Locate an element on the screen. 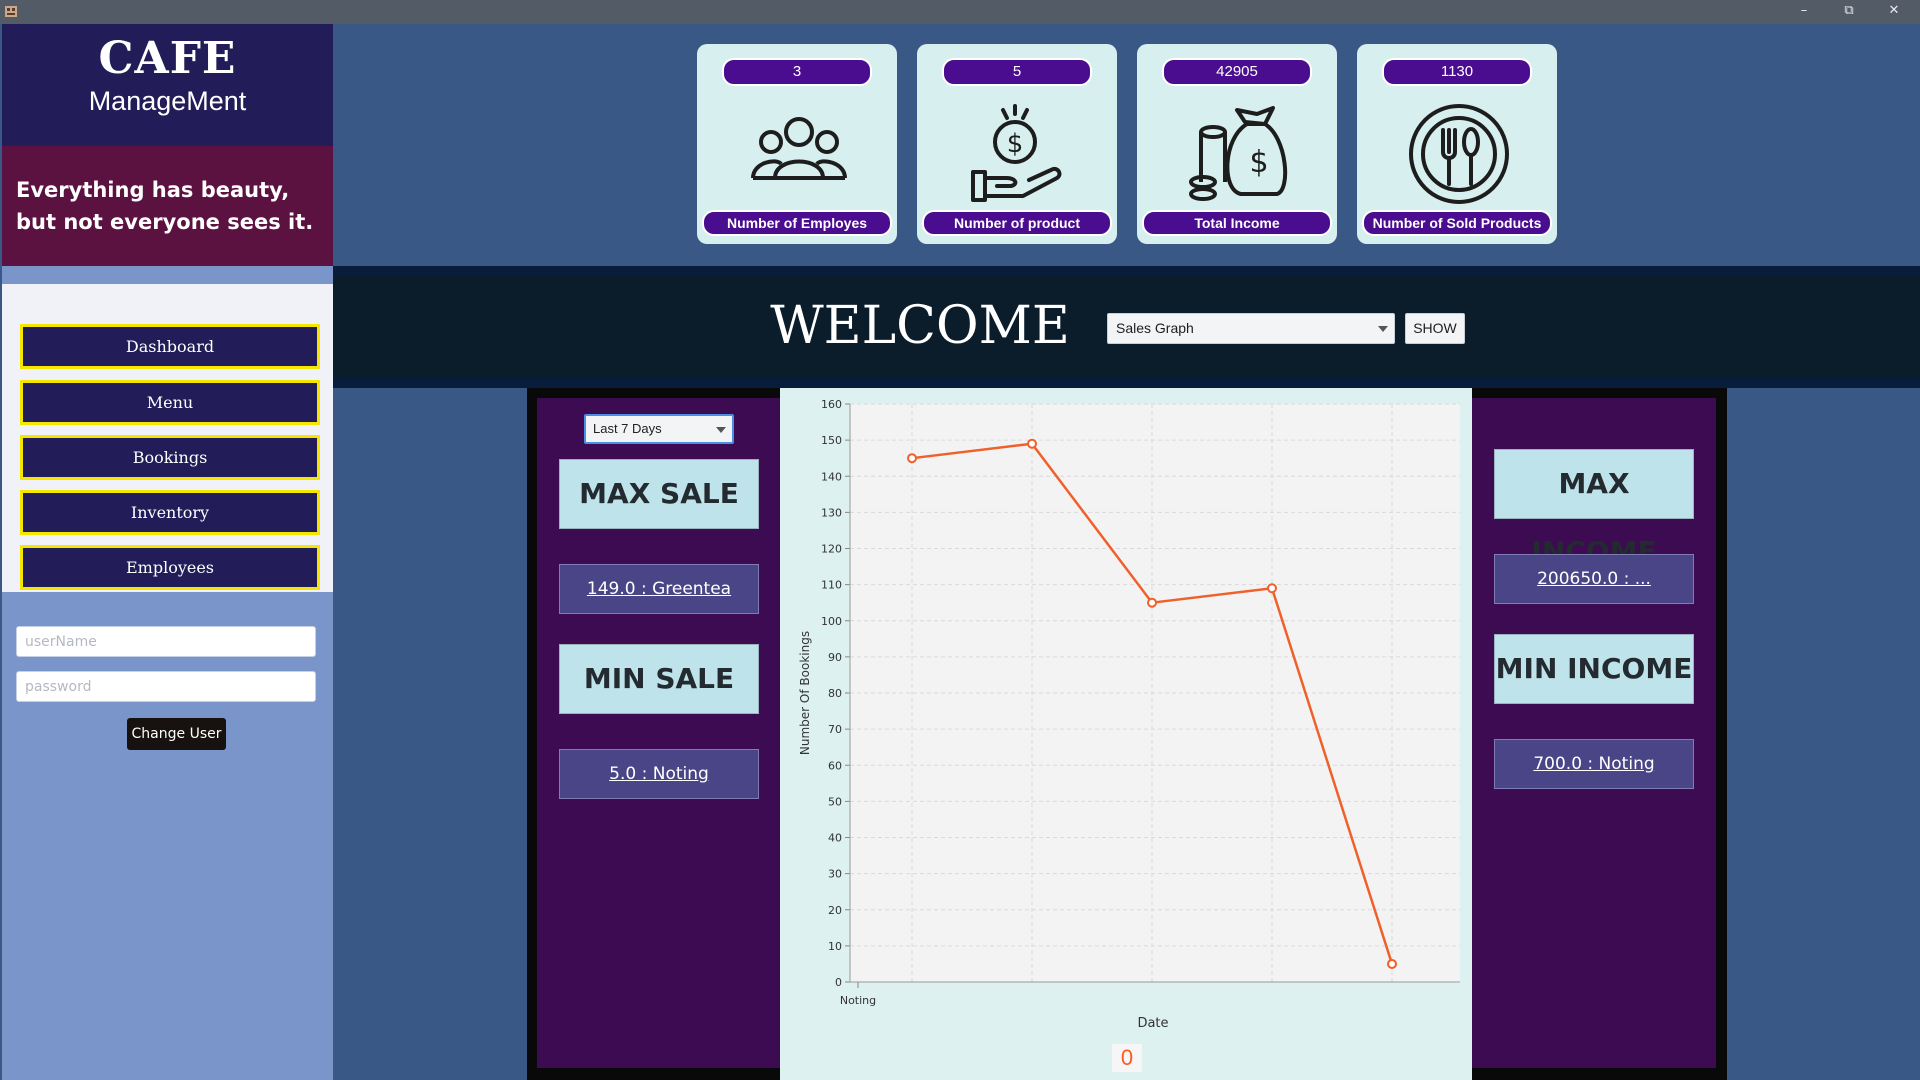  stat-value: 3 is located at coordinates (797, 72).